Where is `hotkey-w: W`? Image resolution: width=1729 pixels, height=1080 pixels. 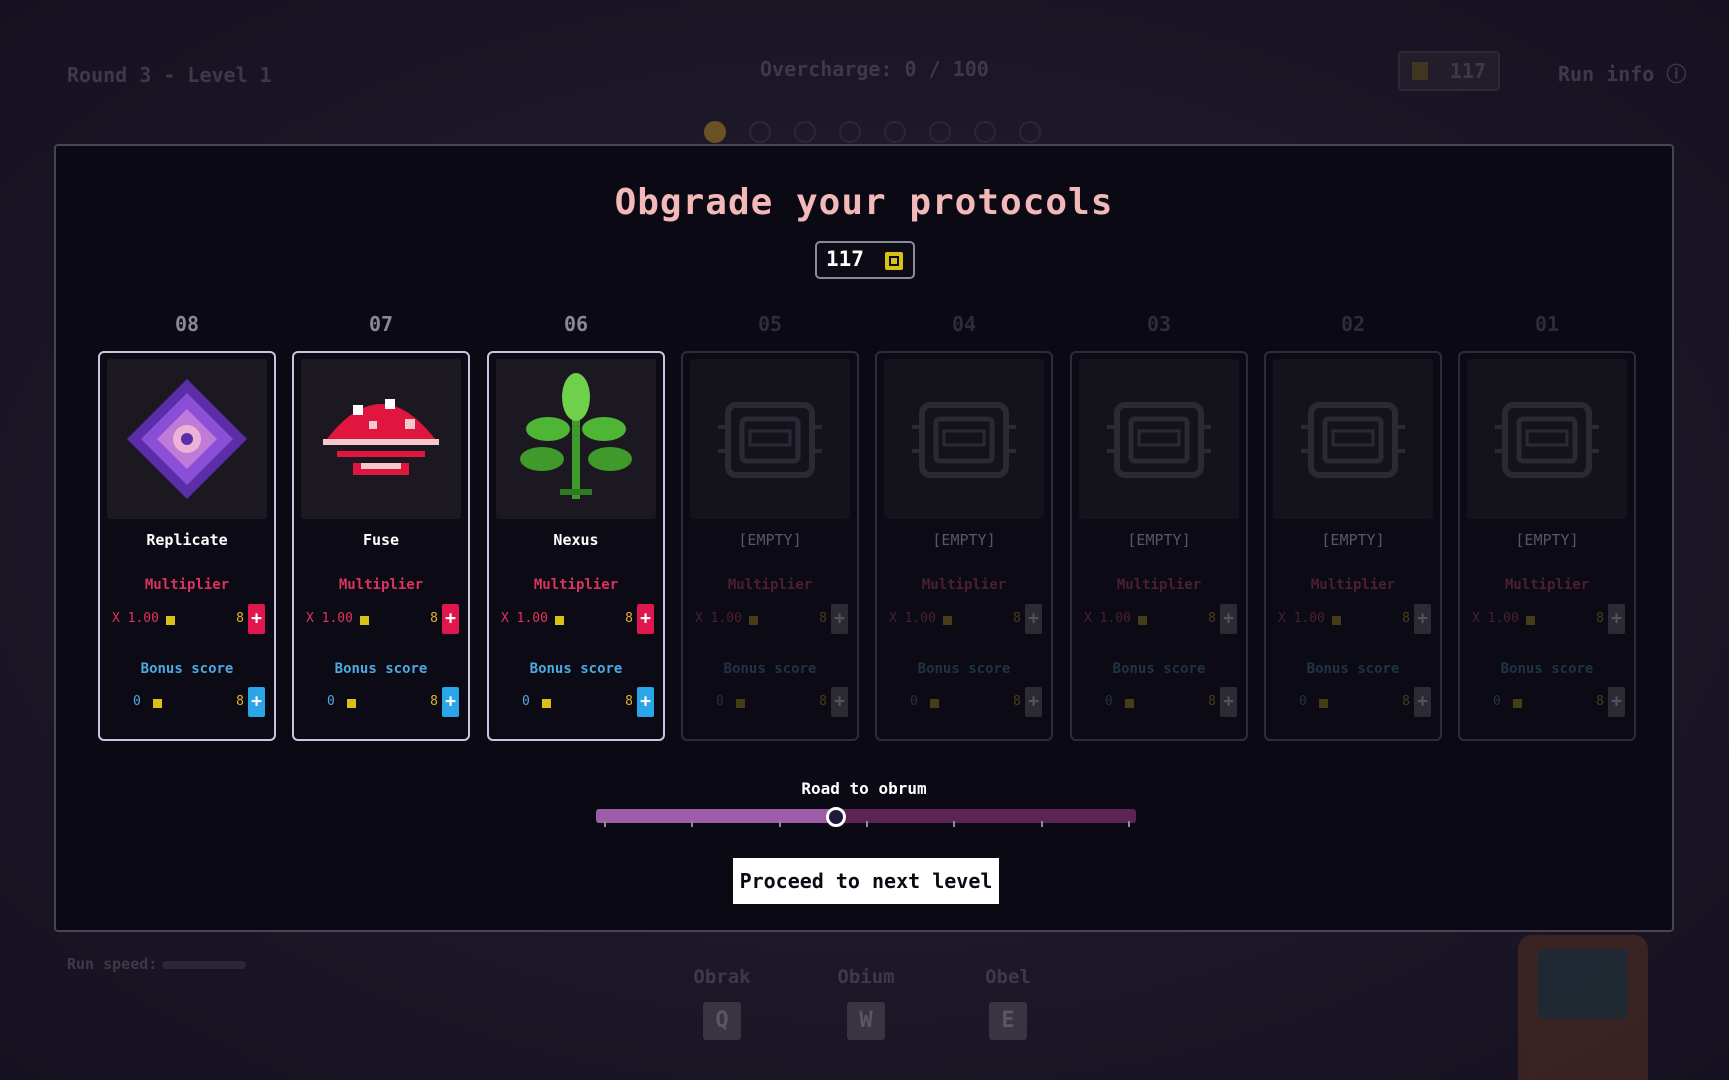
hotkey-w: W is located at coordinates (866, 1021).